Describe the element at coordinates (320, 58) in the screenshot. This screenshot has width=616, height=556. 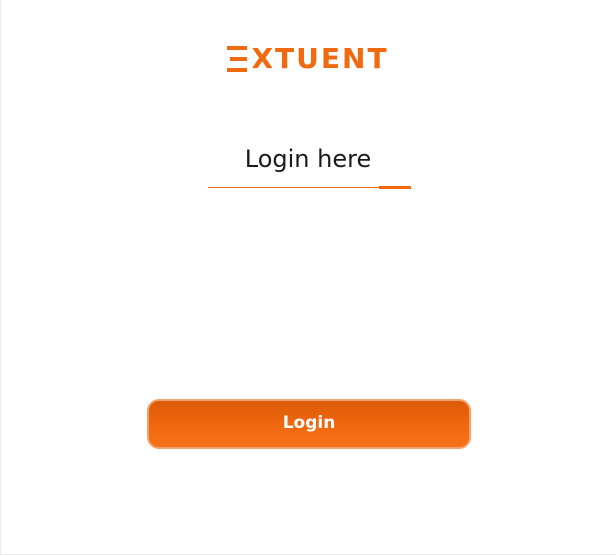
I see `logo-text: XTUENT` at that location.